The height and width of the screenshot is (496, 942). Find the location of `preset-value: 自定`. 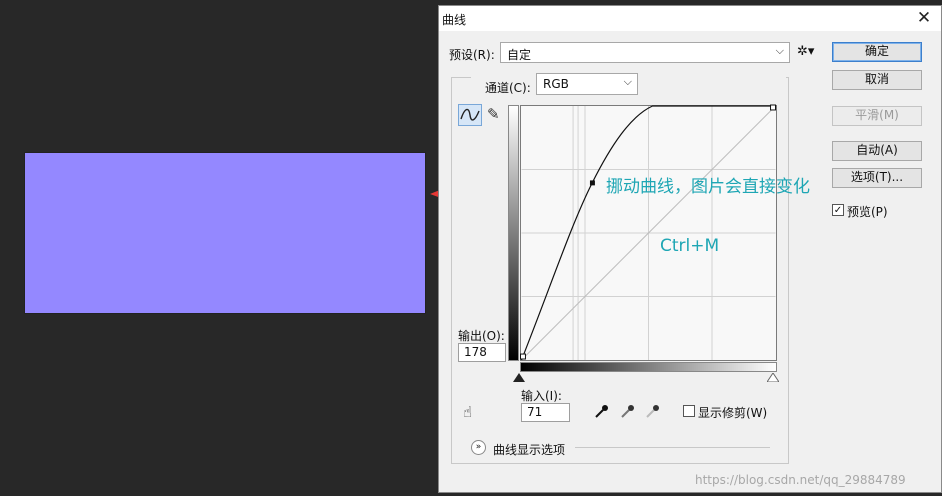

preset-value: 自定 is located at coordinates (519, 55).